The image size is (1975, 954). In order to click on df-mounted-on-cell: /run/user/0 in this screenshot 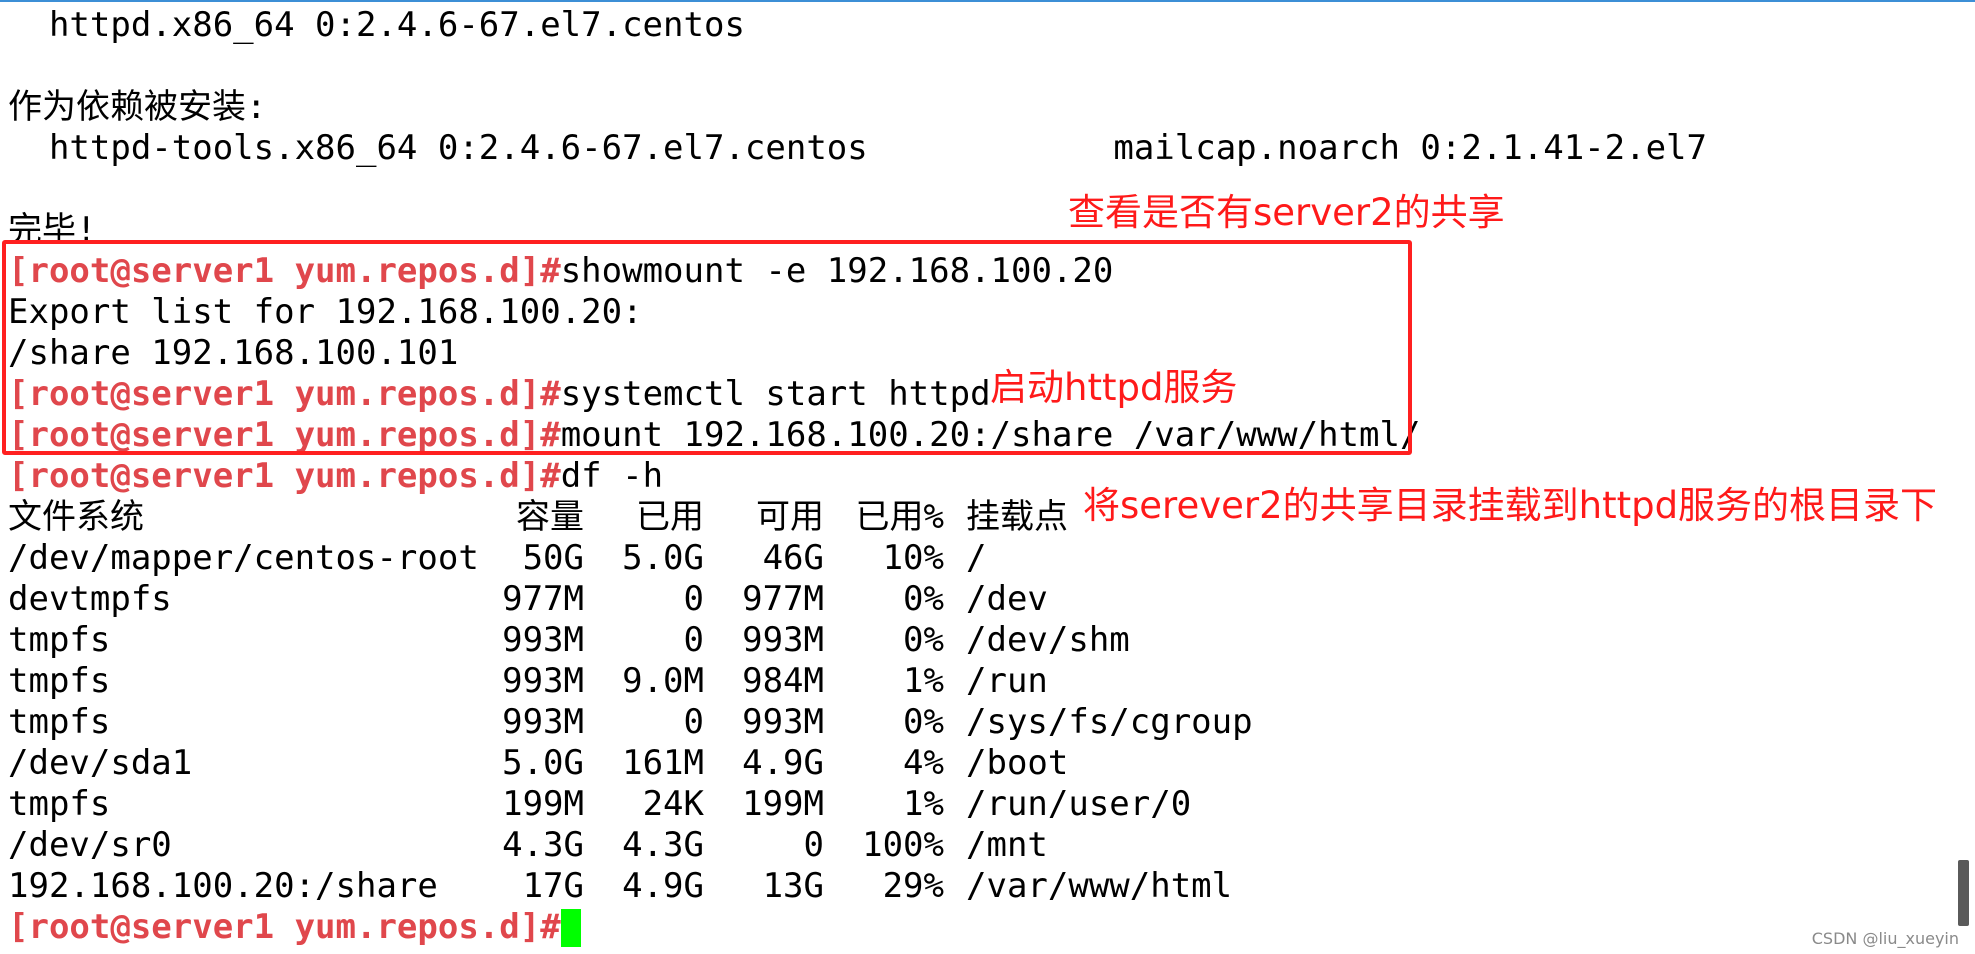, I will do `click(1079, 804)`.